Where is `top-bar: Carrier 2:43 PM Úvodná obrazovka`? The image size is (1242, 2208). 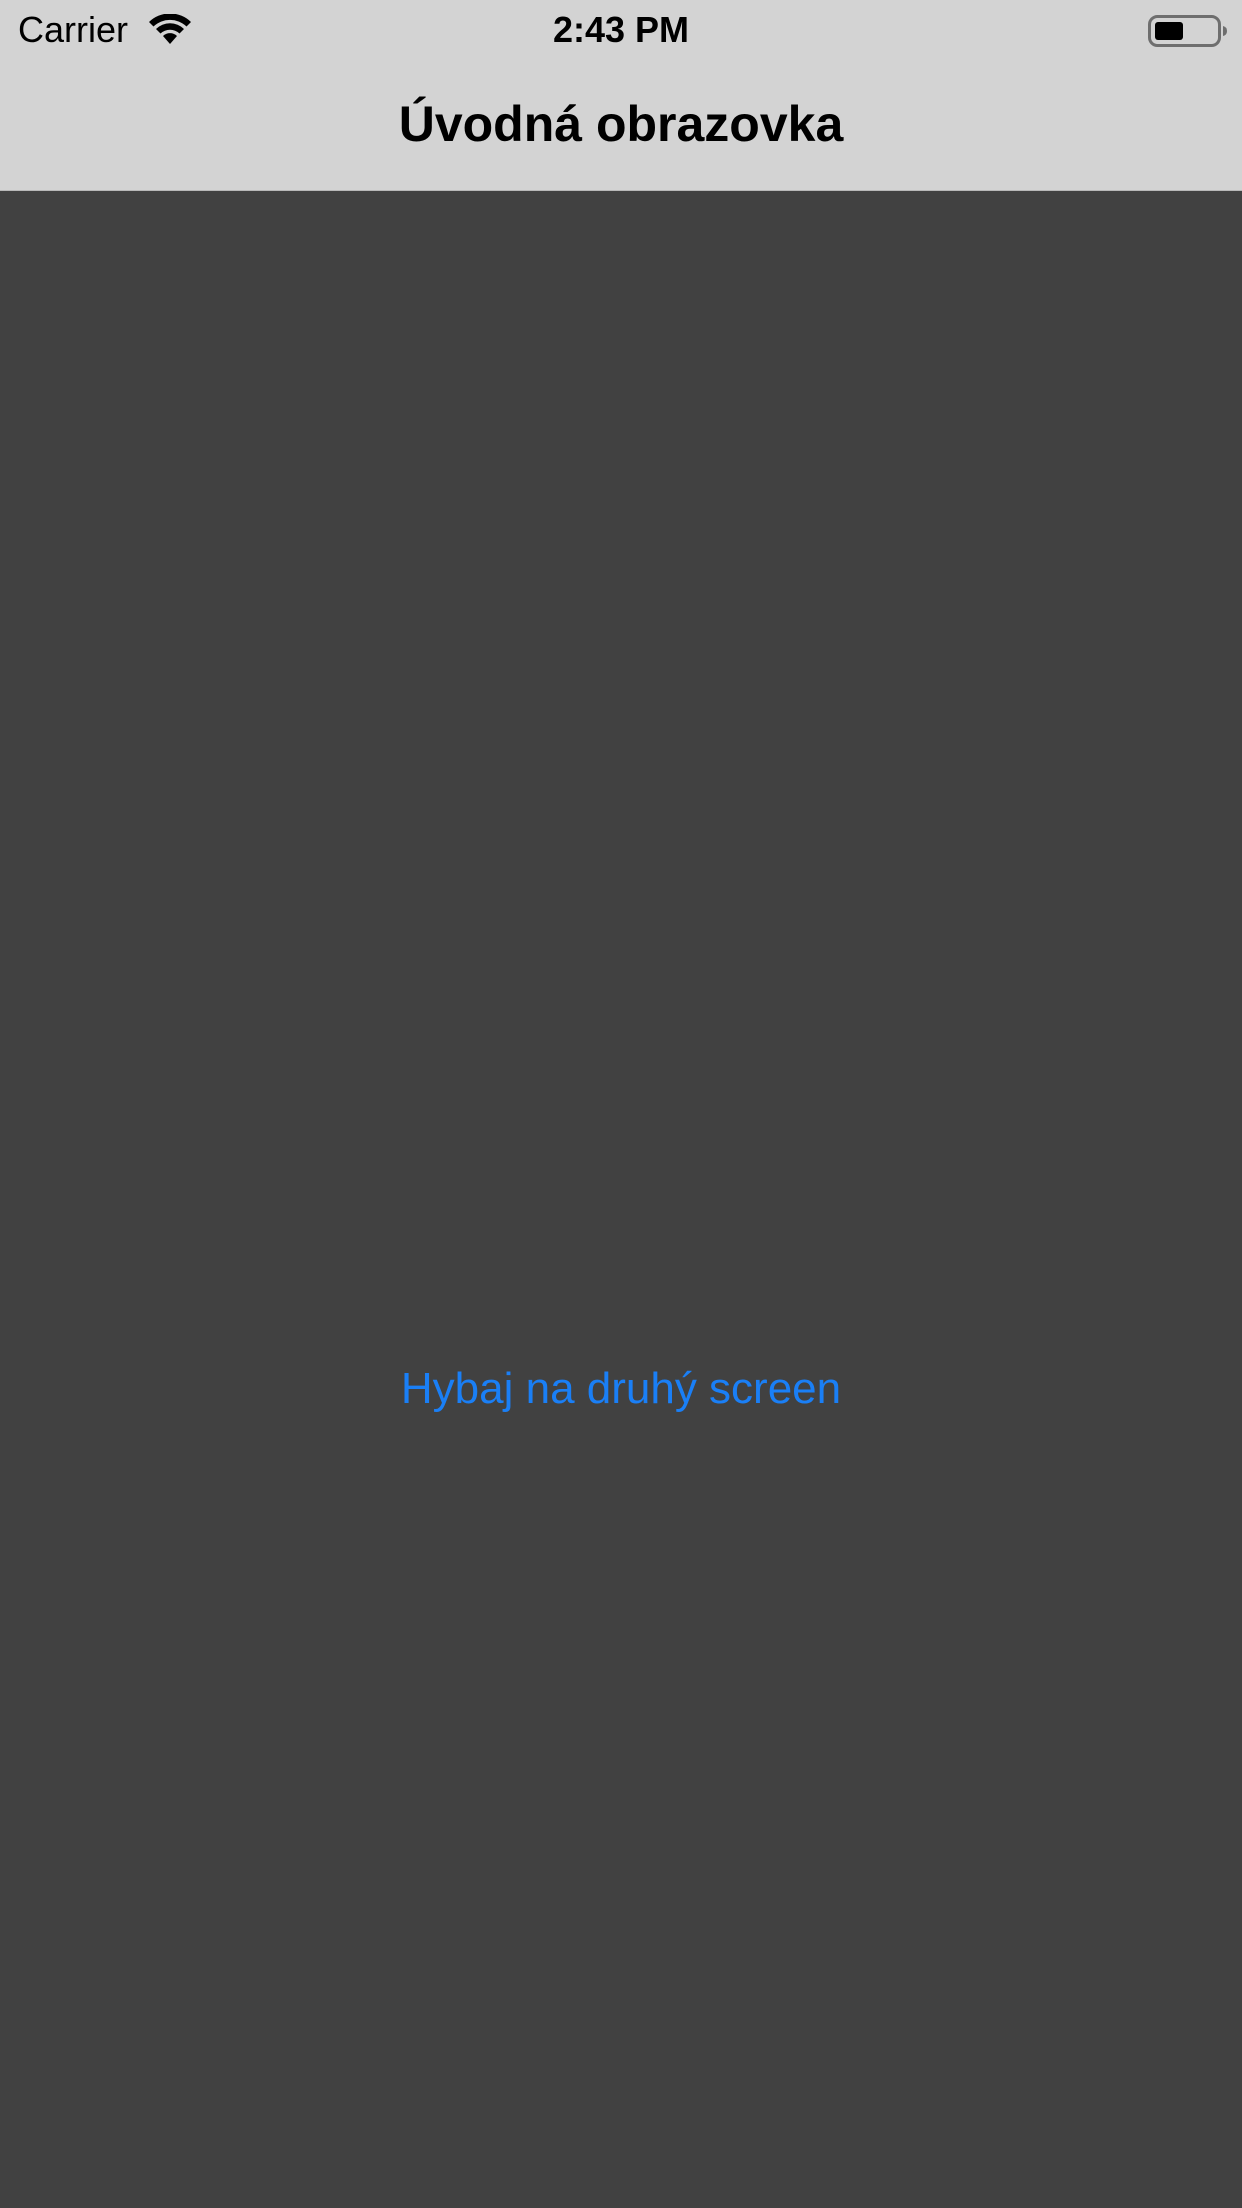 top-bar: Carrier 2:43 PM Úvodná obrazovka is located at coordinates (621, 95).